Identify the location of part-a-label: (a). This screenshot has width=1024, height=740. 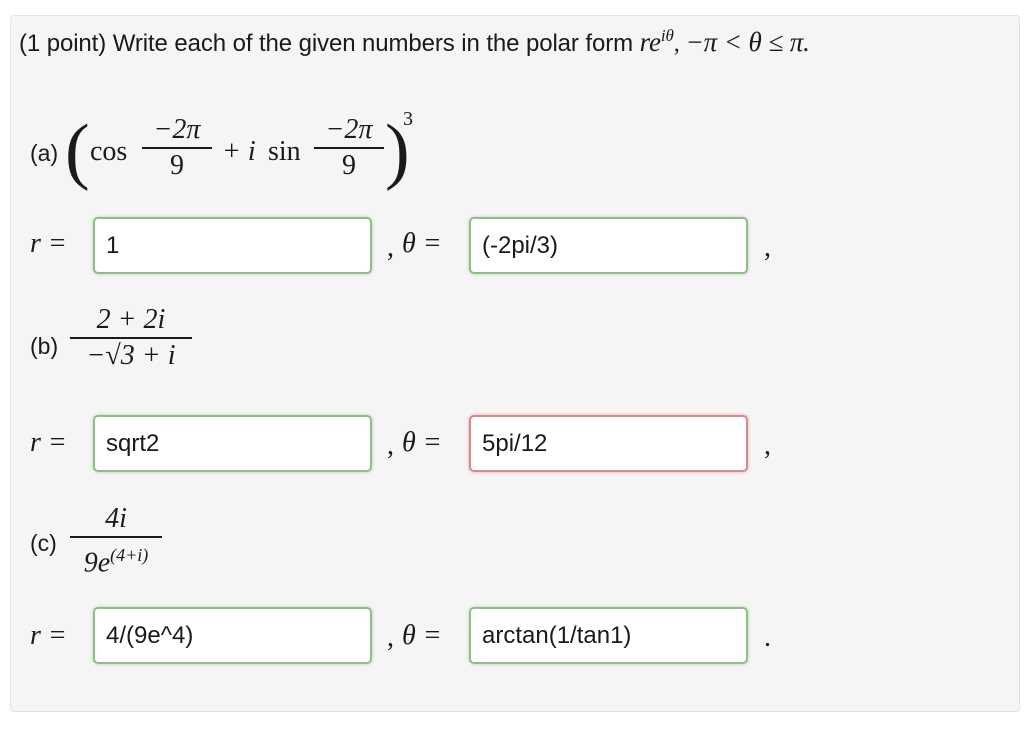
(44, 153).